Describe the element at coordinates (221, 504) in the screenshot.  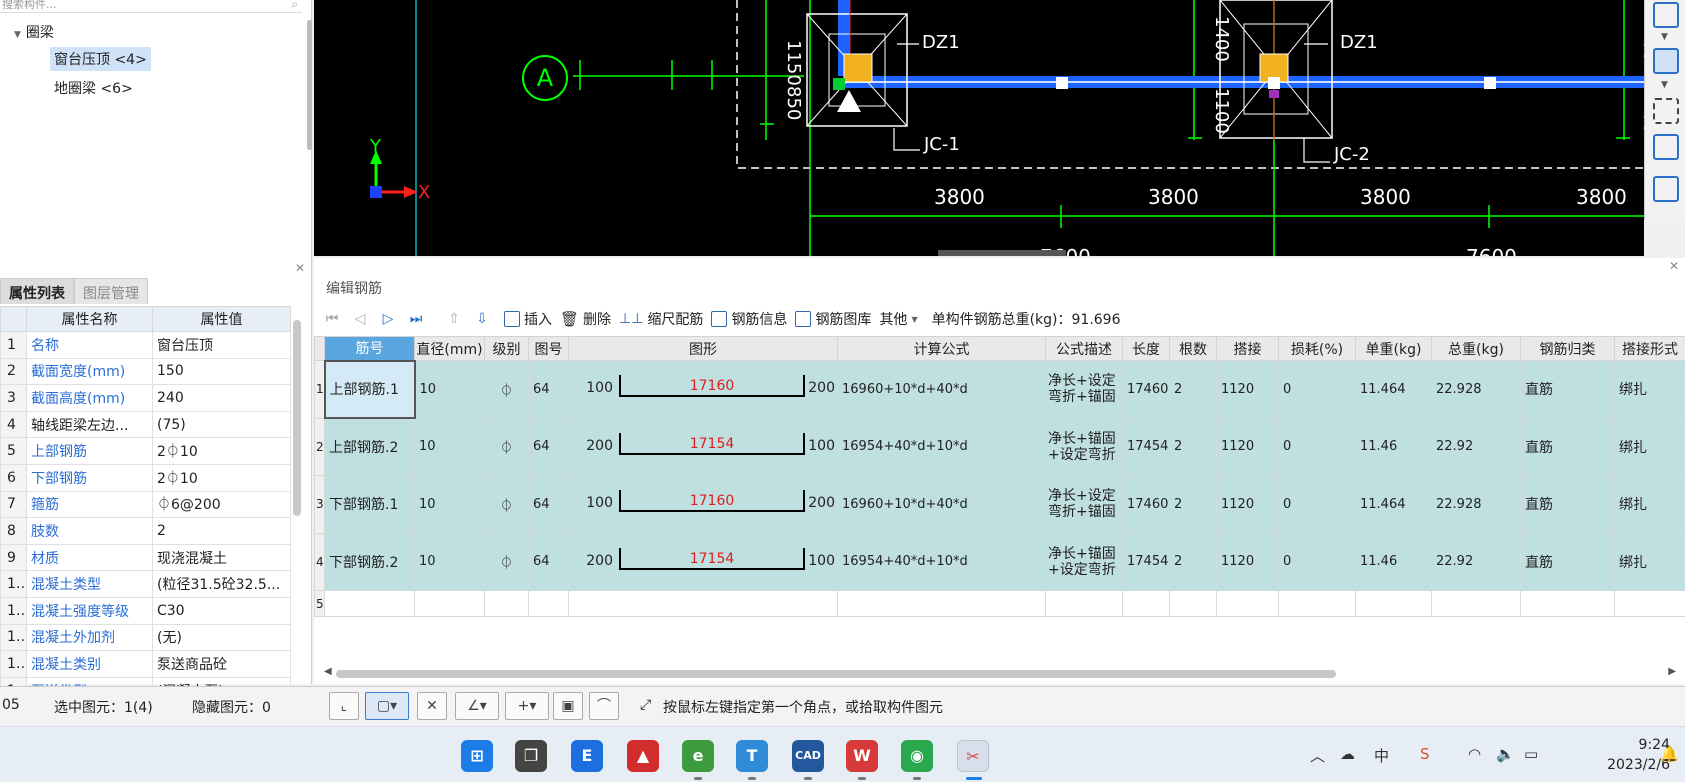
I see `property-value: ⏀6@200` at that location.